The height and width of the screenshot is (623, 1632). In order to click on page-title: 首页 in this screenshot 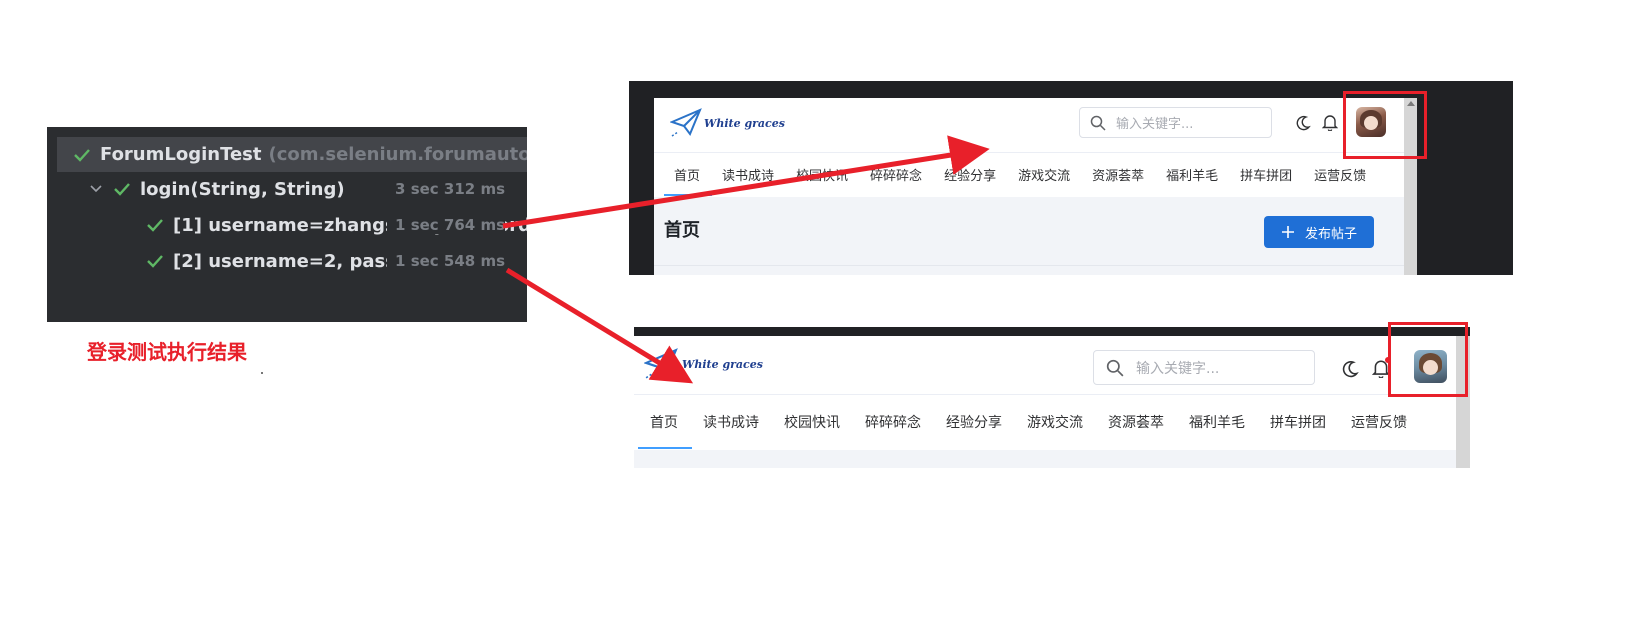, I will do `click(682, 230)`.